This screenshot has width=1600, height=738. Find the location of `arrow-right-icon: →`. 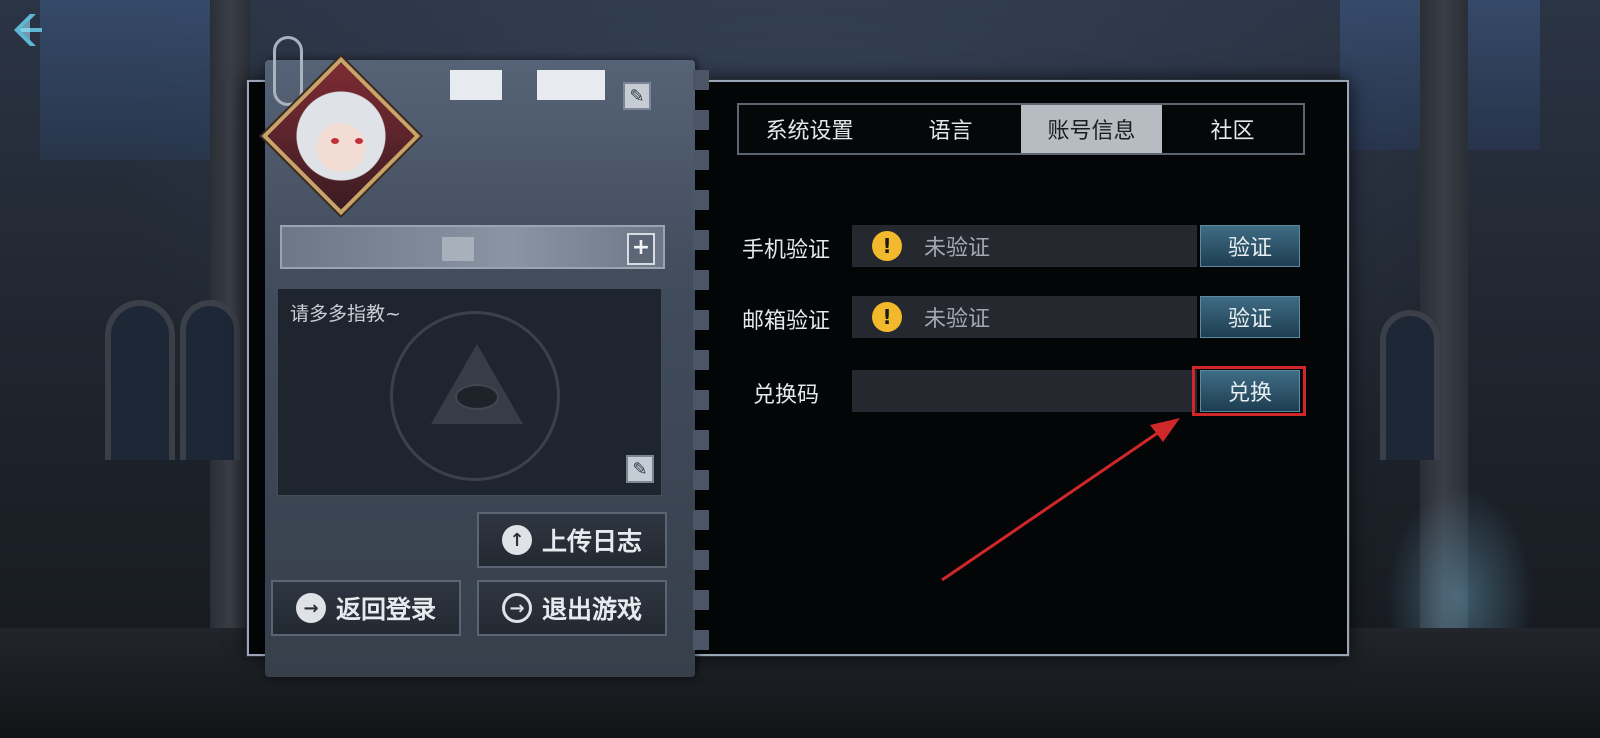

arrow-right-icon: → is located at coordinates (310, 608).